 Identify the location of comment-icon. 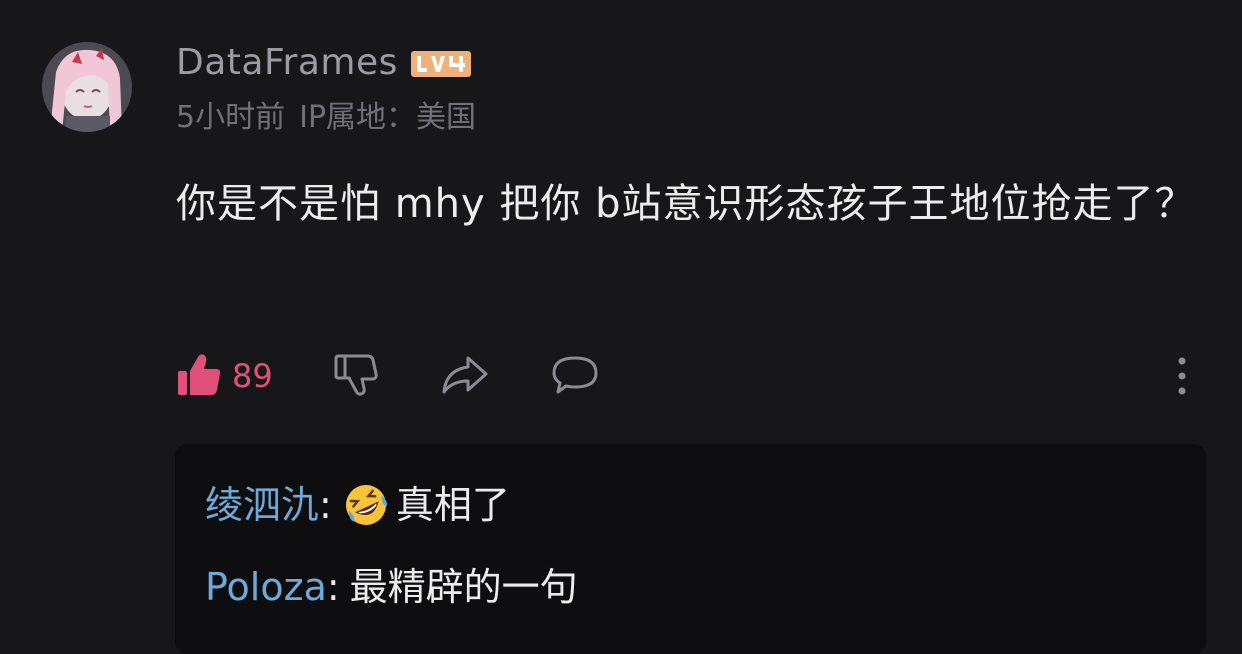
(575, 376).